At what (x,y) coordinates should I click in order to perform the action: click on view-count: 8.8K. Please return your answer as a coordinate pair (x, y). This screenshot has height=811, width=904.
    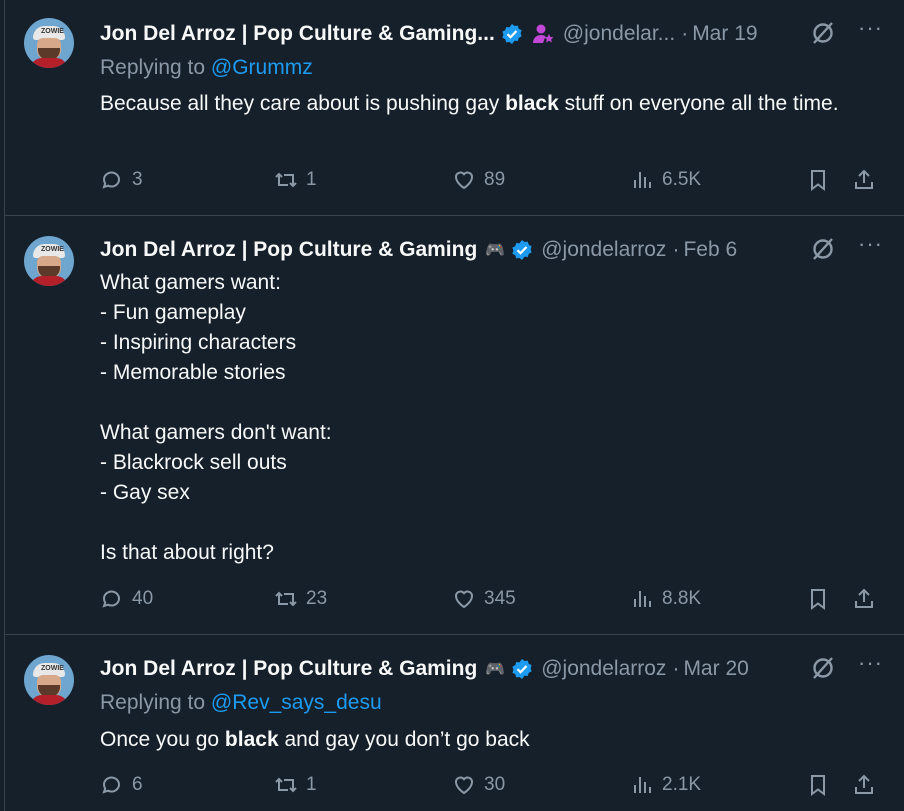
    Looking at the image, I should click on (682, 598).